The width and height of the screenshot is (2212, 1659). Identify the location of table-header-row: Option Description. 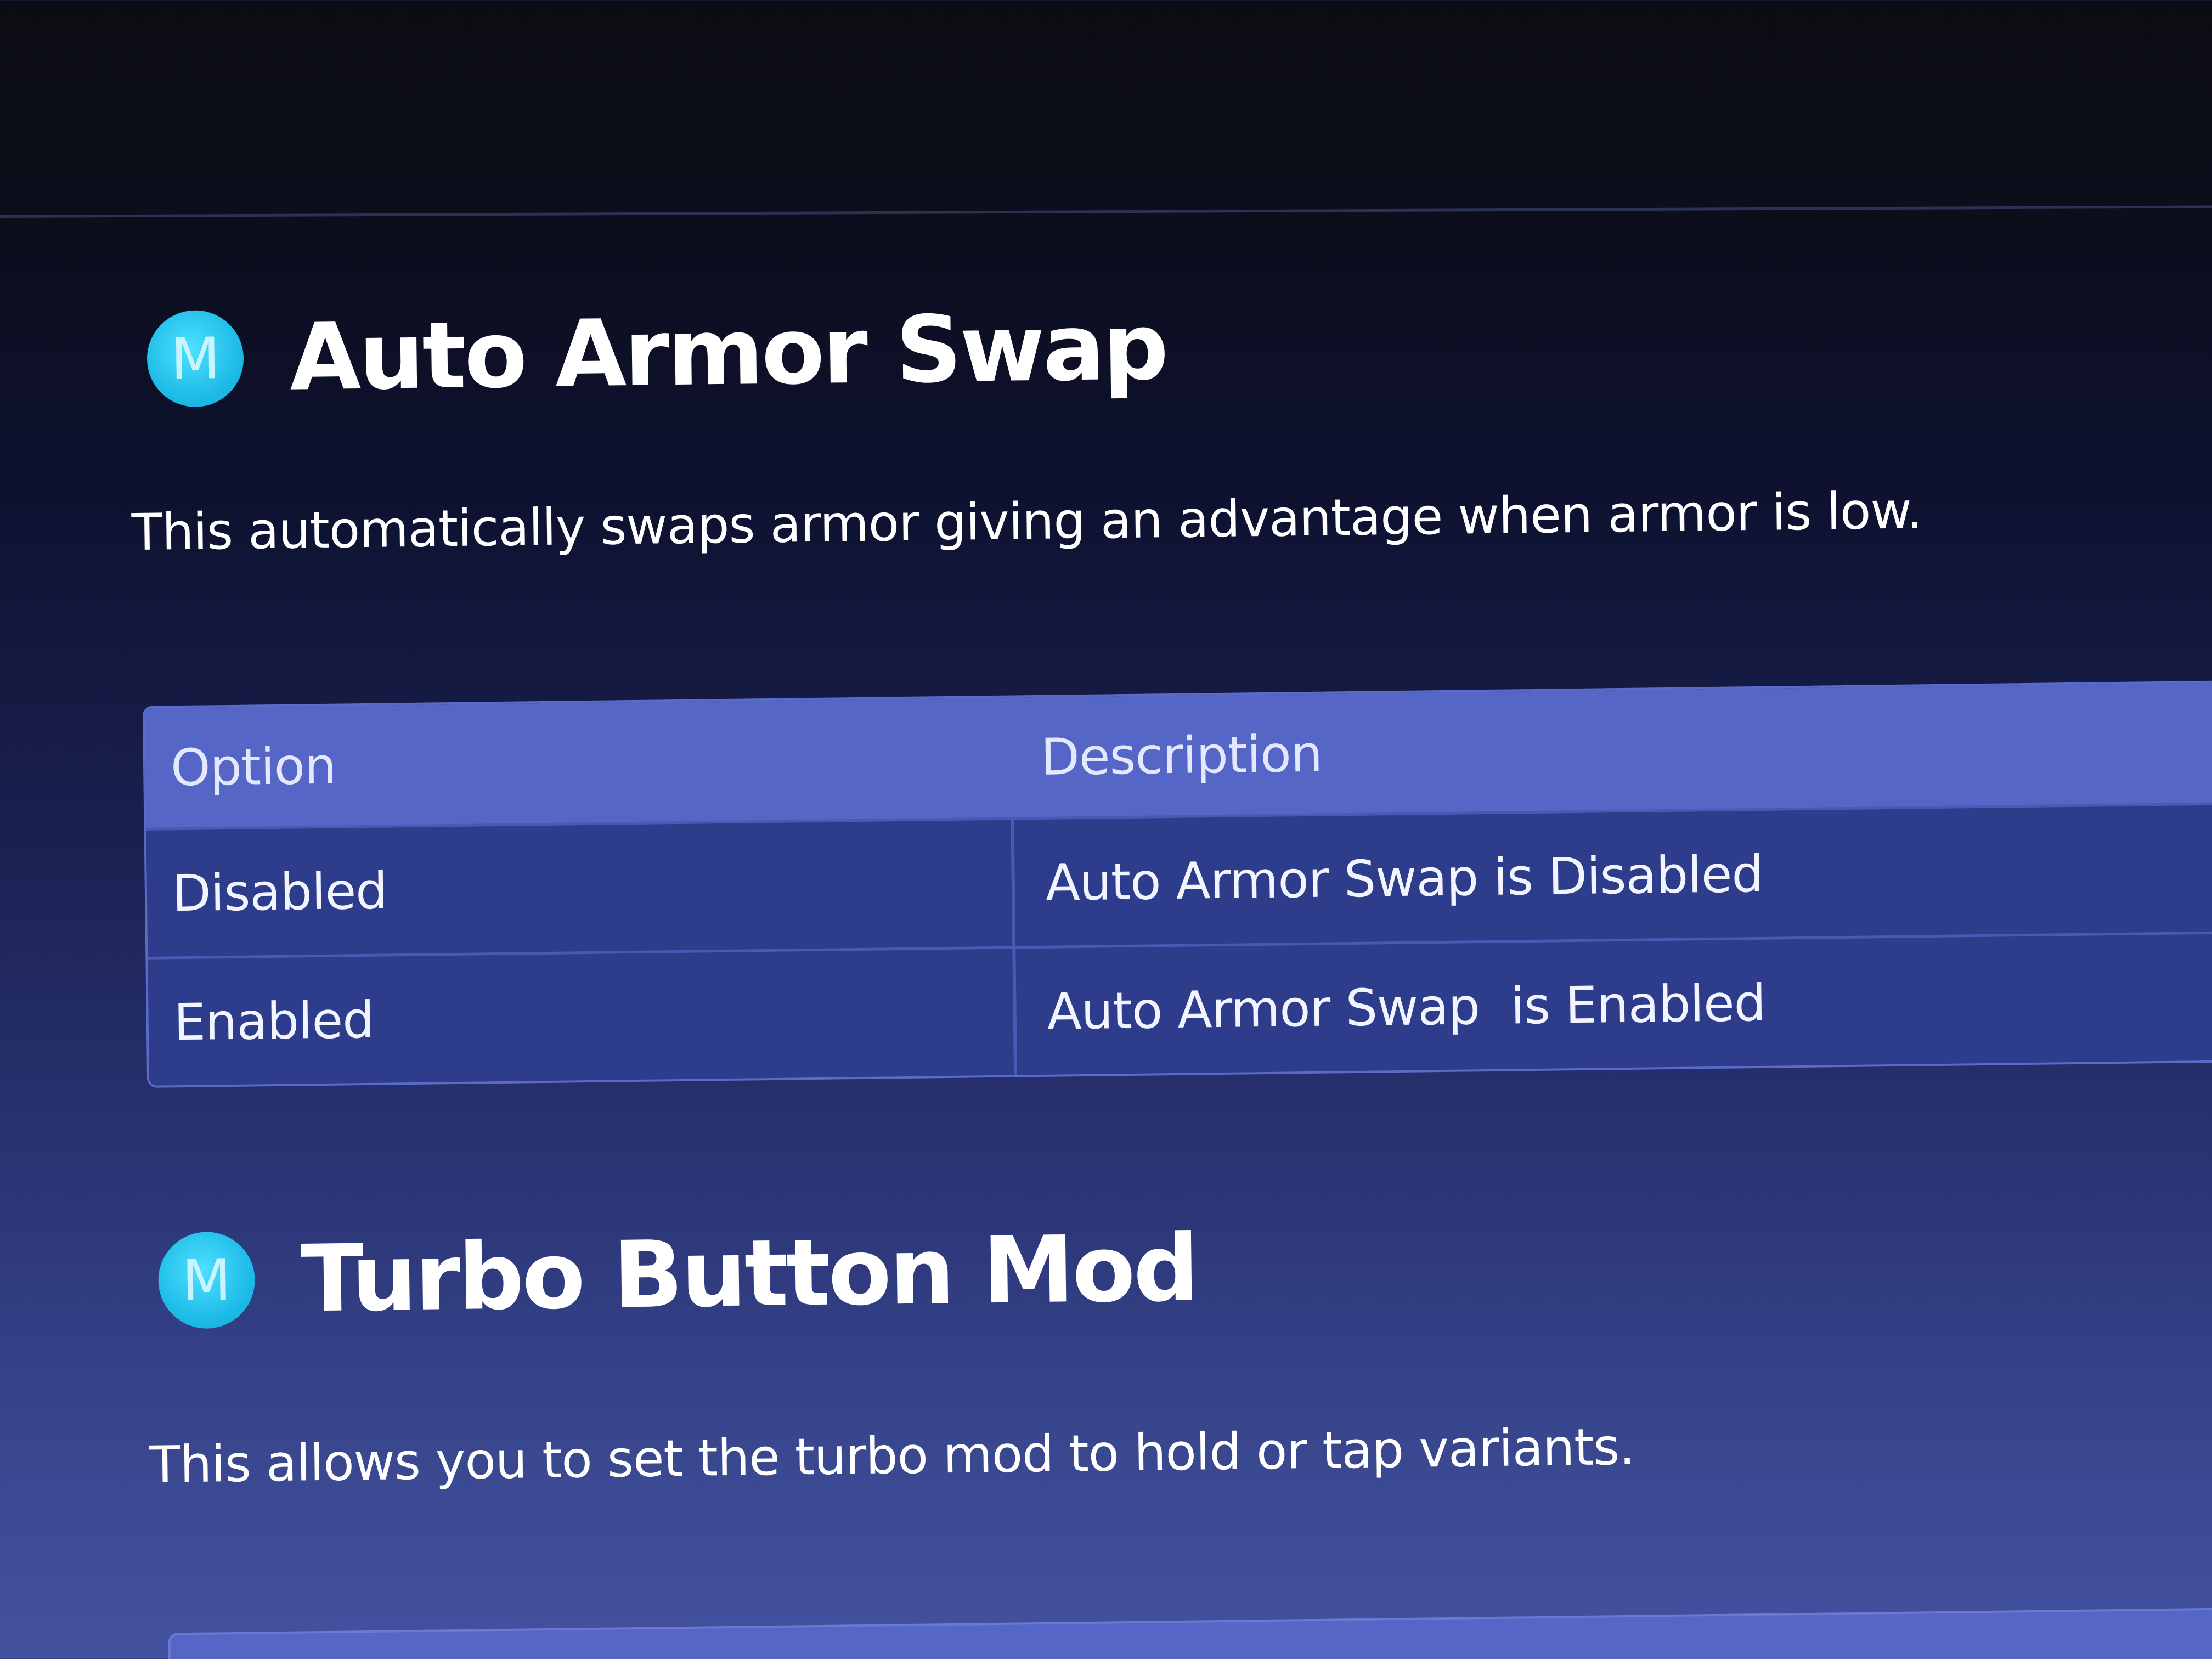
(1178, 756).